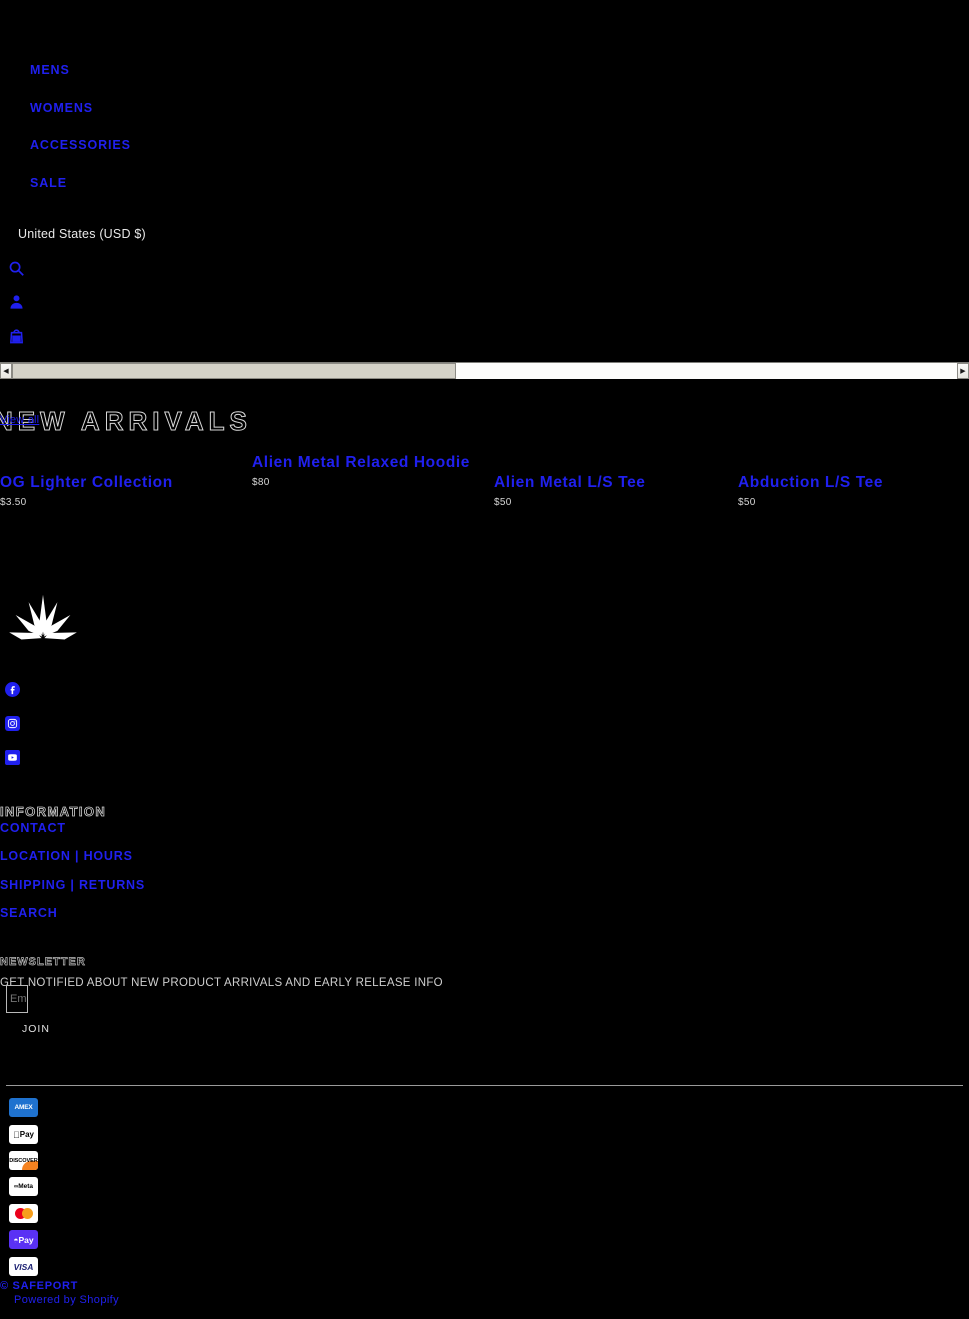 The image size is (969, 1319). Describe the element at coordinates (39, 1286) in the screenshot. I see `copyright-text: © SAFEPORT` at that location.